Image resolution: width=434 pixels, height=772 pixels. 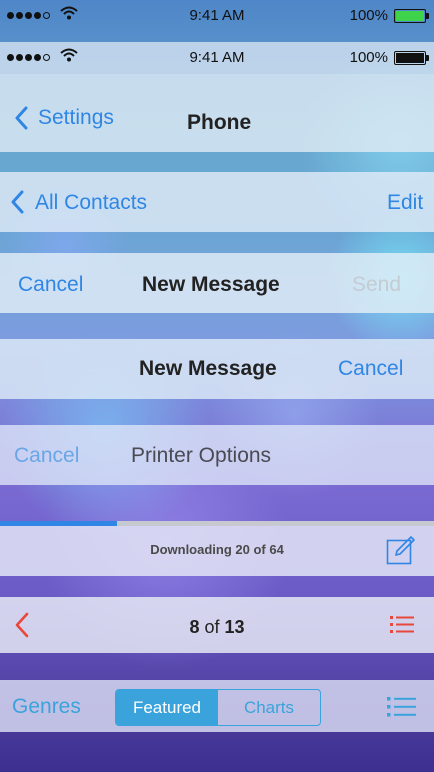 I want to click on download-status: Downloading 20 of 64, so click(x=217, y=549).